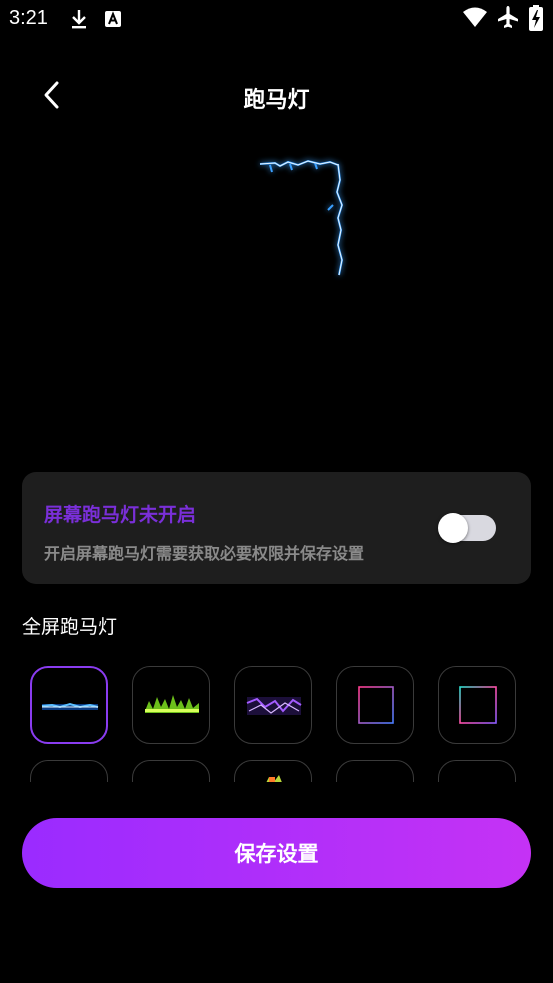 This screenshot has width=553, height=983. I want to click on battery-charging-icon, so click(536, 18).